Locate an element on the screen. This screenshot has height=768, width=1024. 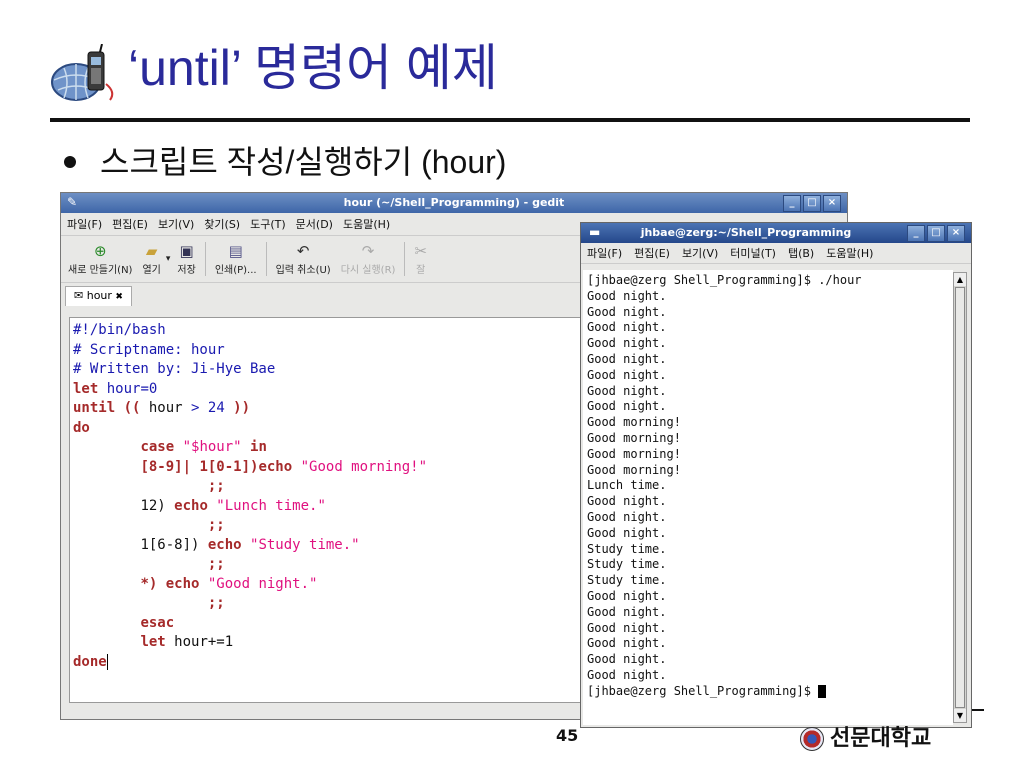
scrollbar-thumb is located at coordinates (960, 497).